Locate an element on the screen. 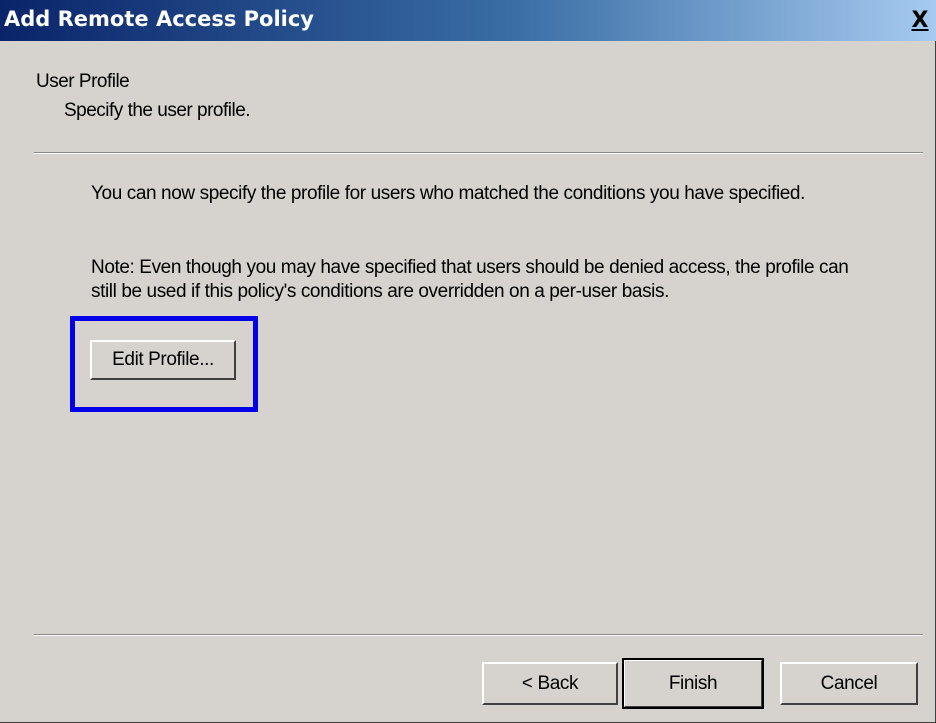 The height and width of the screenshot is (723, 936). close-icon: X is located at coordinates (920, 20).